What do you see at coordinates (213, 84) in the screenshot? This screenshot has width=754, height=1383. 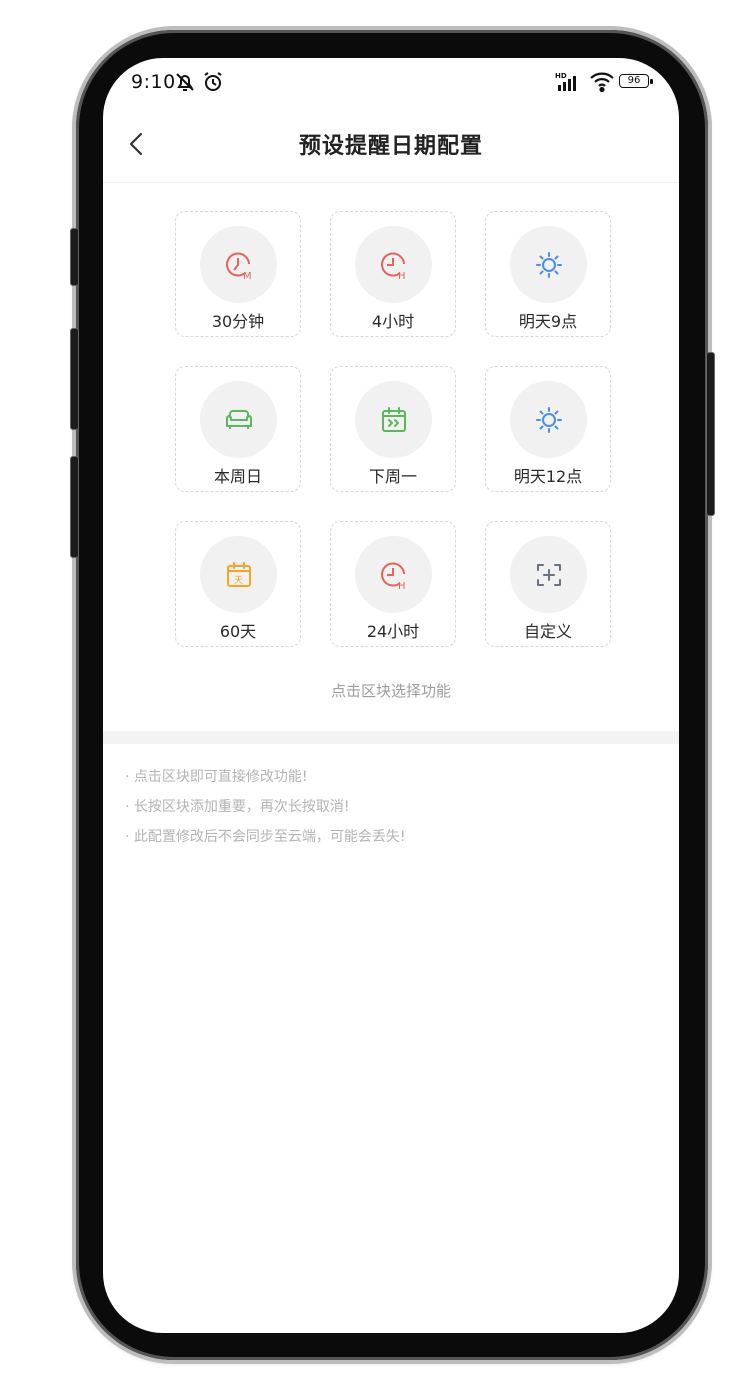 I see `alarm-clock-icon` at bounding box center [213, 84].